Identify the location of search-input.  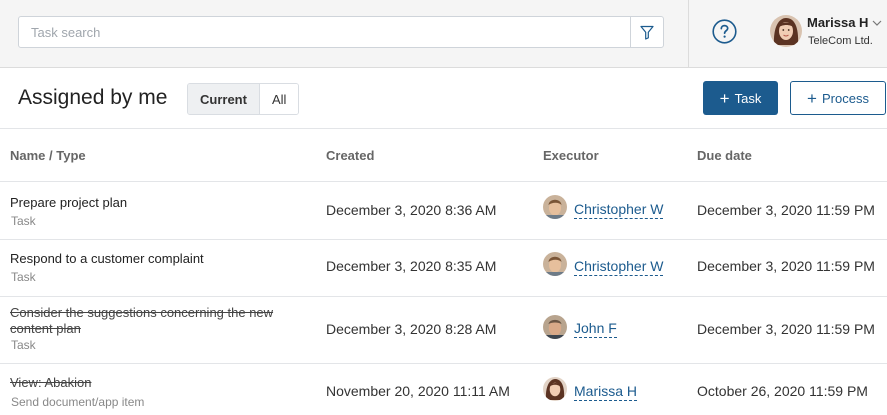
(325, 32).